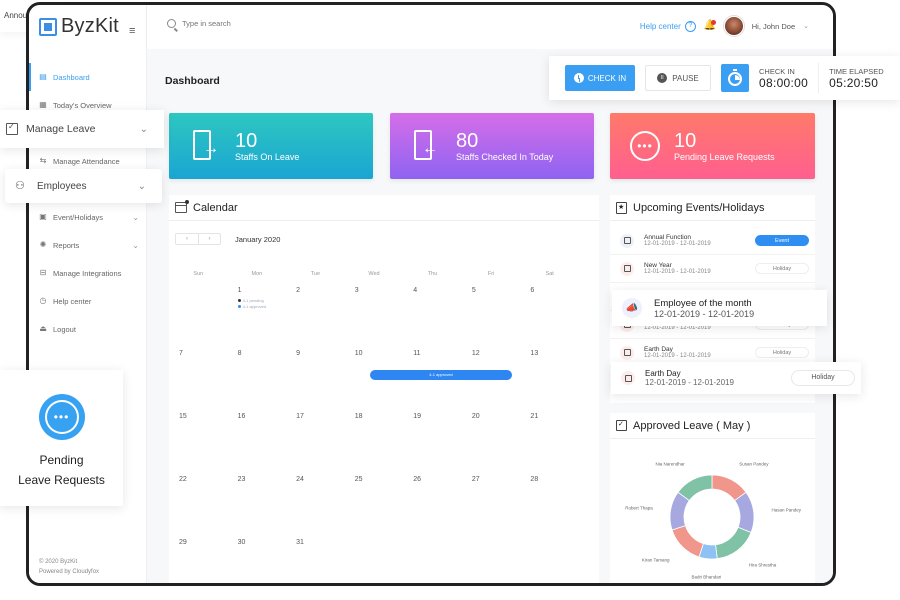 Image resolution: width=900 pixels, height=600 pixels. Describe the element at coordinates (315, 501) in the screenshot. I see `calendar-day: 24` at that location.